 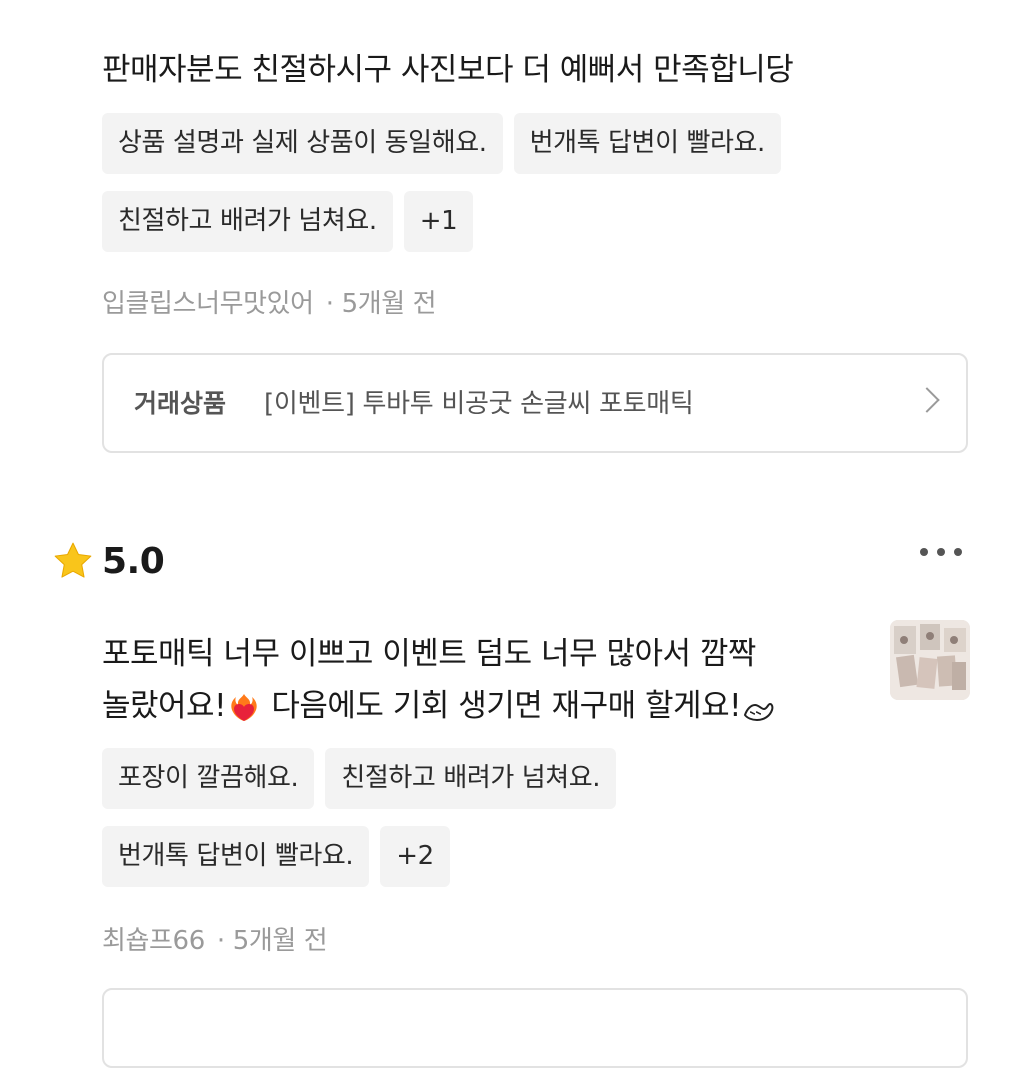 What do you see at coordinates (244, 707) in the screenshot?
I see `heart-on-fire-emoji` at bounding box center [244, 707].